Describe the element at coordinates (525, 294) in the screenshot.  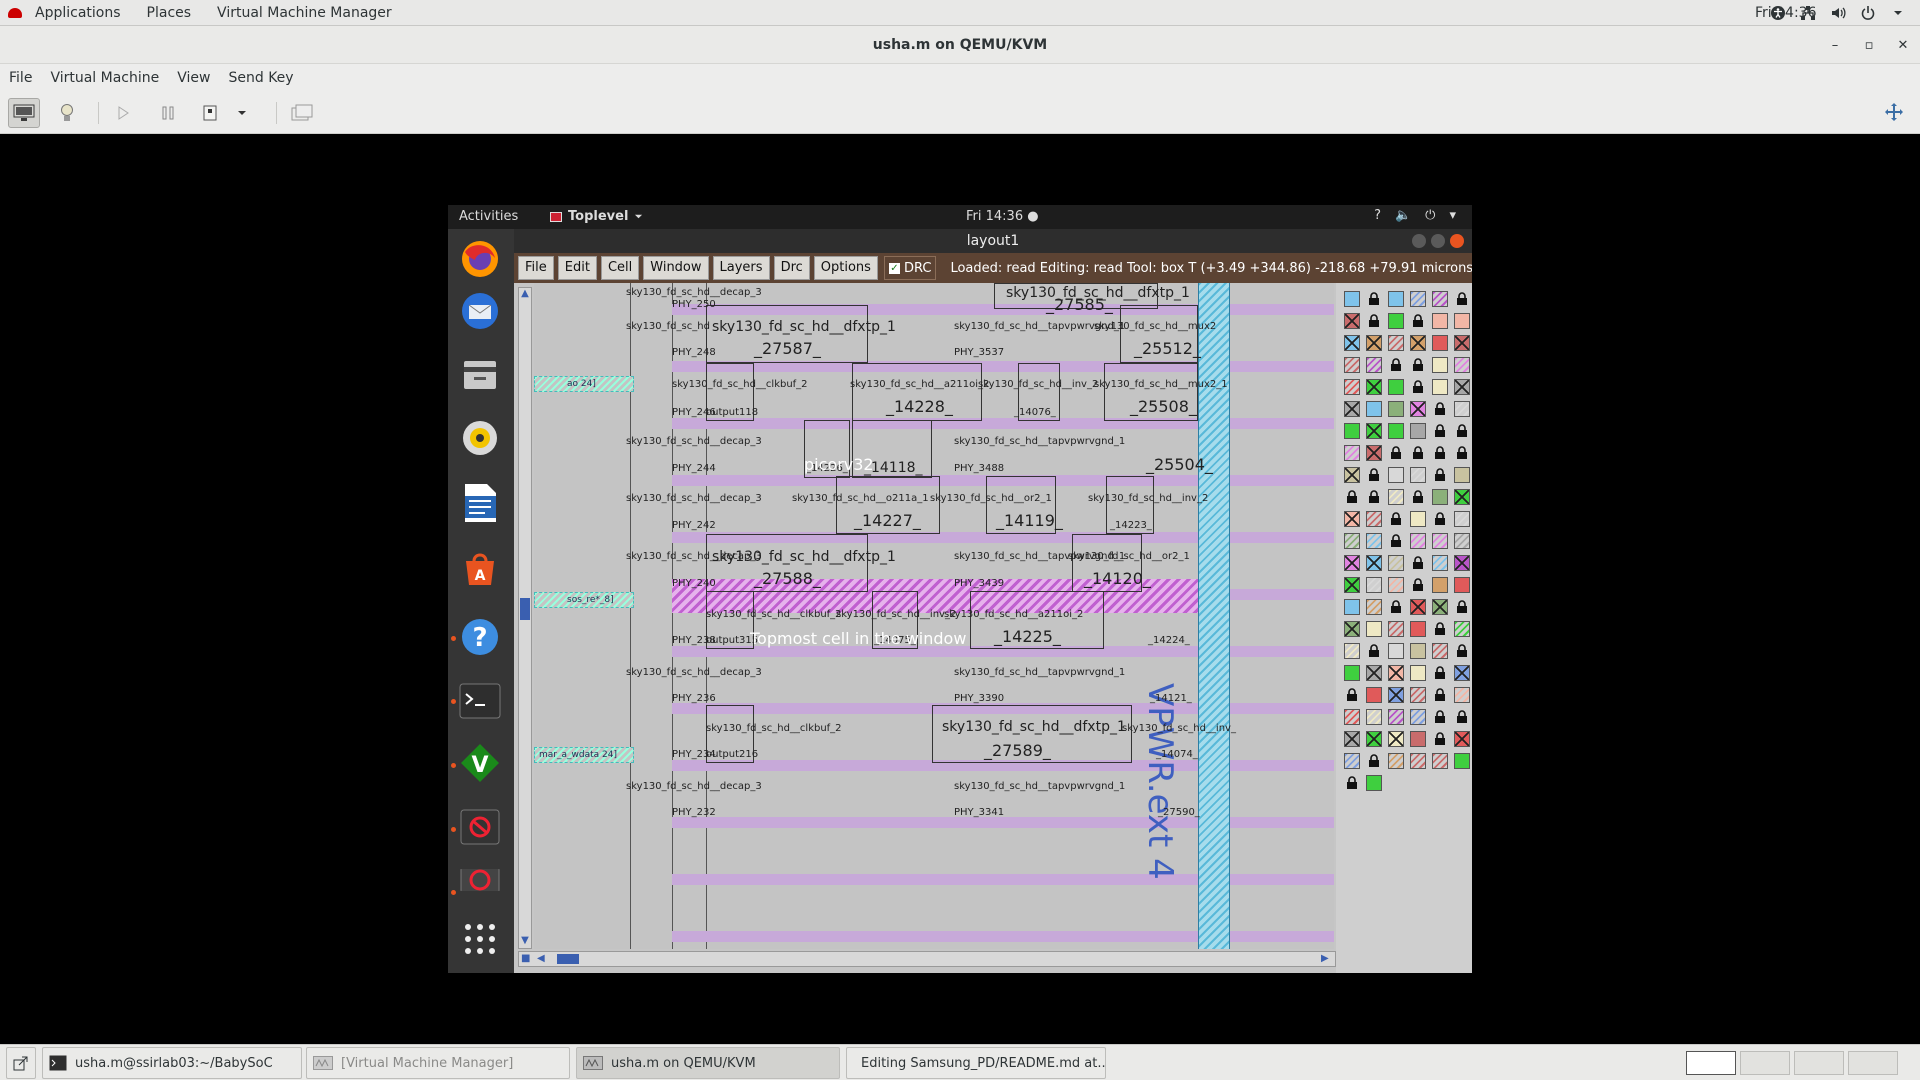
I see `scroll-up-arrow-icon: ▲` at that location.